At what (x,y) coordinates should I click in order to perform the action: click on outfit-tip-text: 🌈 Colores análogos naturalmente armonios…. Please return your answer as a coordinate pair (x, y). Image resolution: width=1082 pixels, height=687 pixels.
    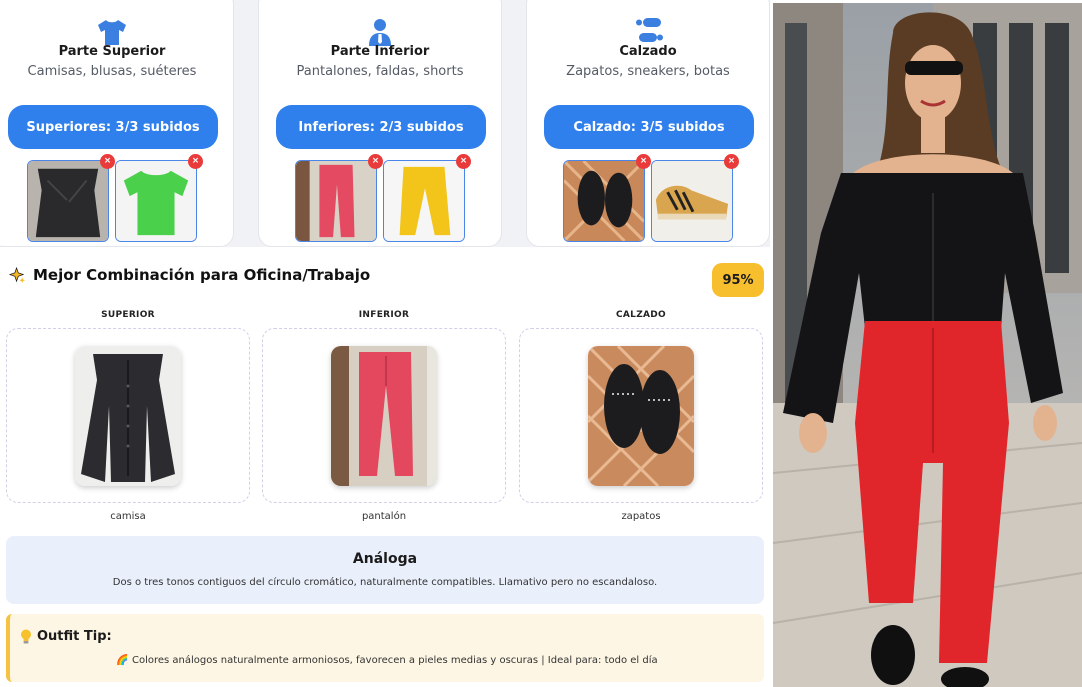
    Looking at the image, I should click on (387, 660).